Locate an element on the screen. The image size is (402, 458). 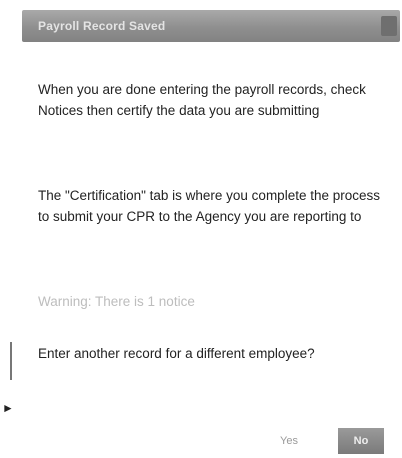
close-icon is located at coordinates (389, 26).